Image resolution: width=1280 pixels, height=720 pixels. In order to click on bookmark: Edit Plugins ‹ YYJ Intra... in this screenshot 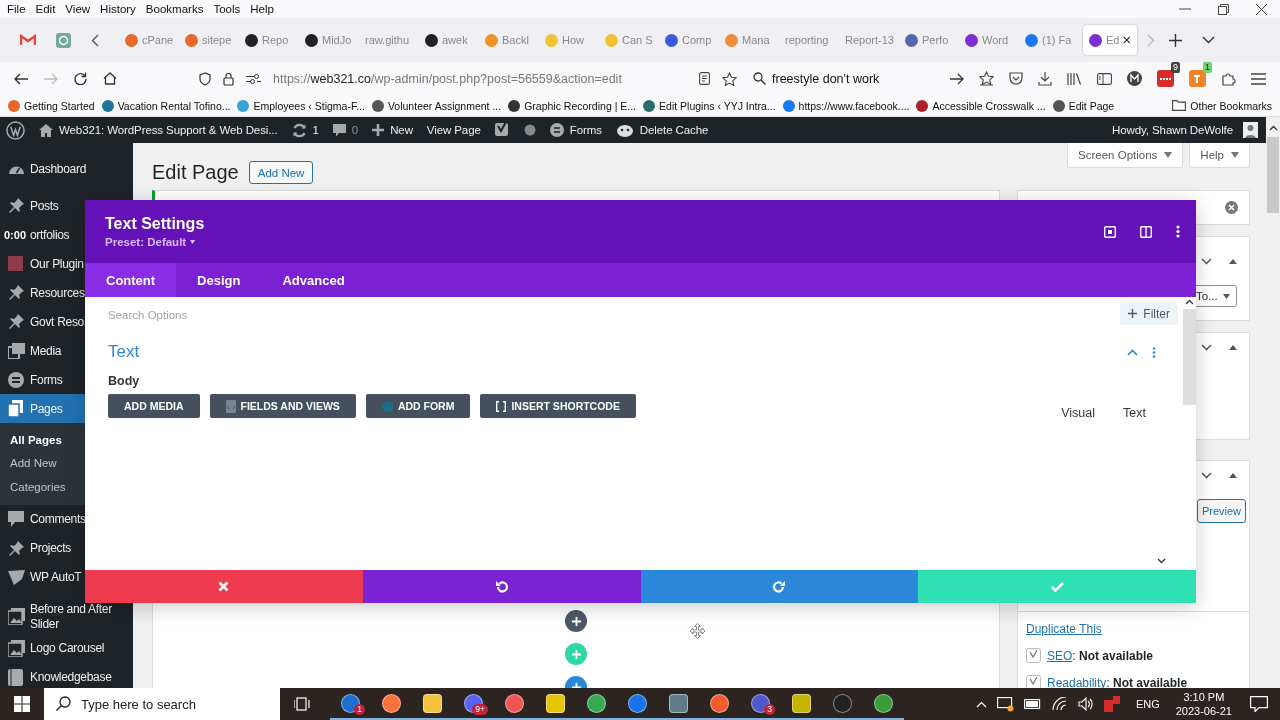, I will do `click(709, 105)`.